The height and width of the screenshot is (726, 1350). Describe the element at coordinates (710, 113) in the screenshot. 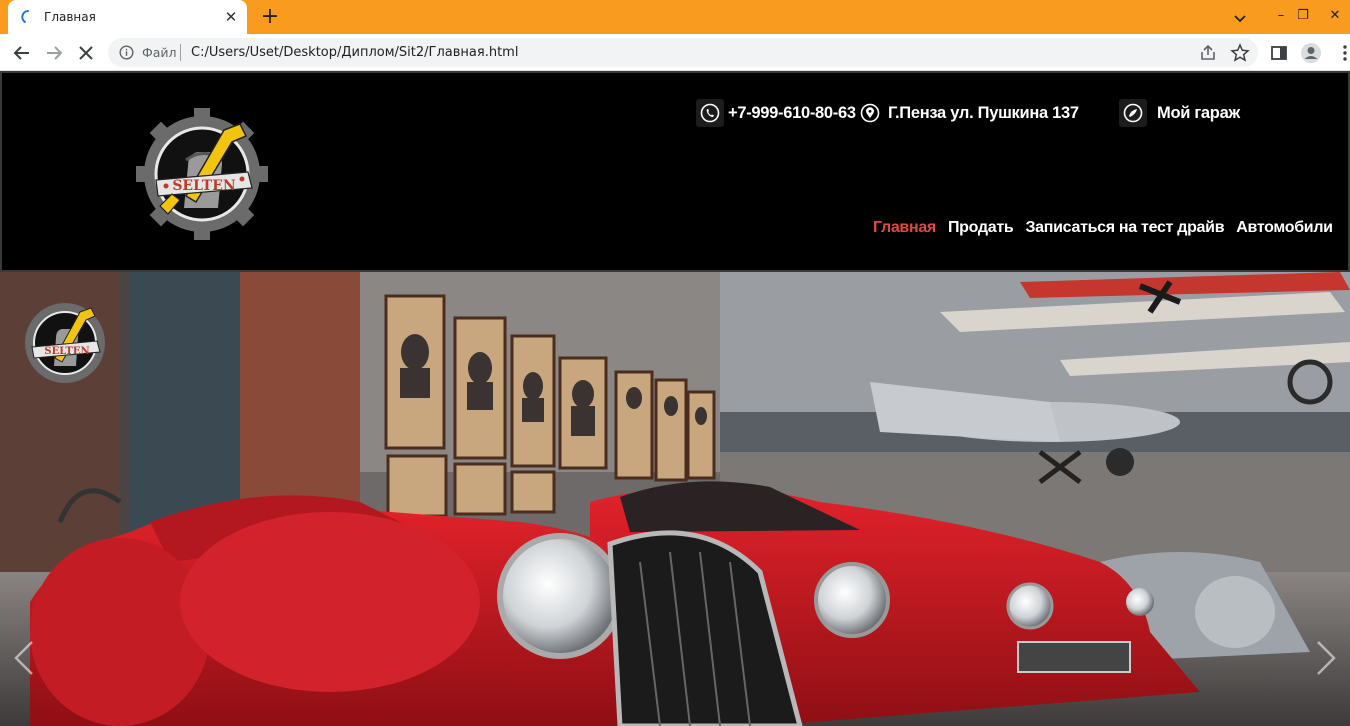

I see `phone-icon` at that location.